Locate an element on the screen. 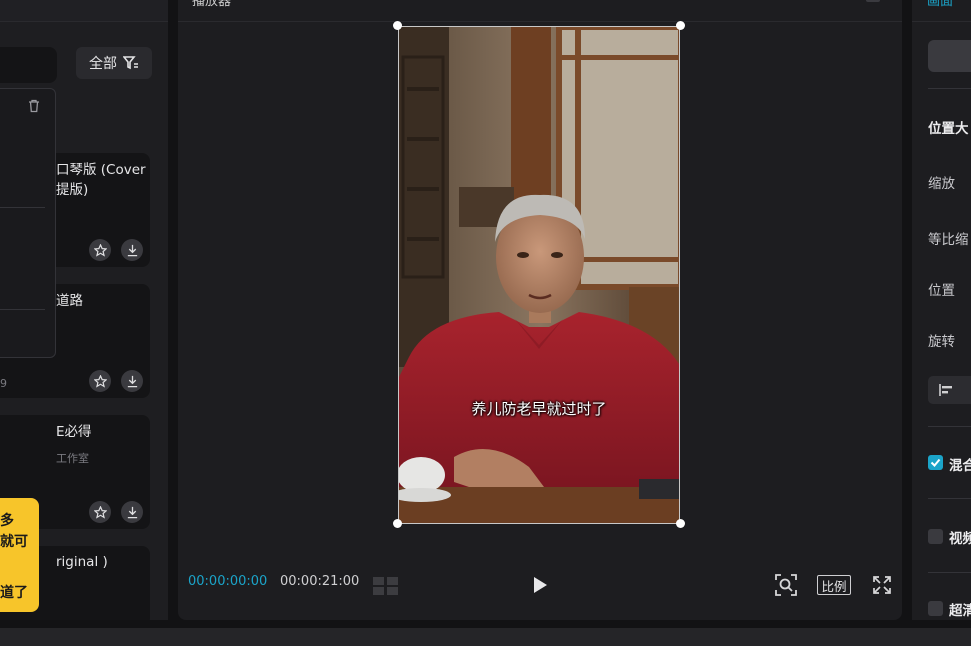 This screenshot has width=971, height=646. filter-button: 全部 is located at coordinates (114, 63).